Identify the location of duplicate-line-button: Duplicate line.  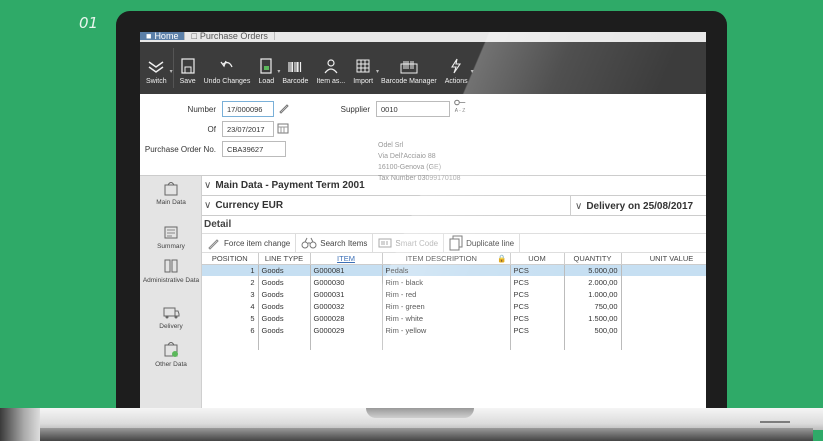
(482, 243).